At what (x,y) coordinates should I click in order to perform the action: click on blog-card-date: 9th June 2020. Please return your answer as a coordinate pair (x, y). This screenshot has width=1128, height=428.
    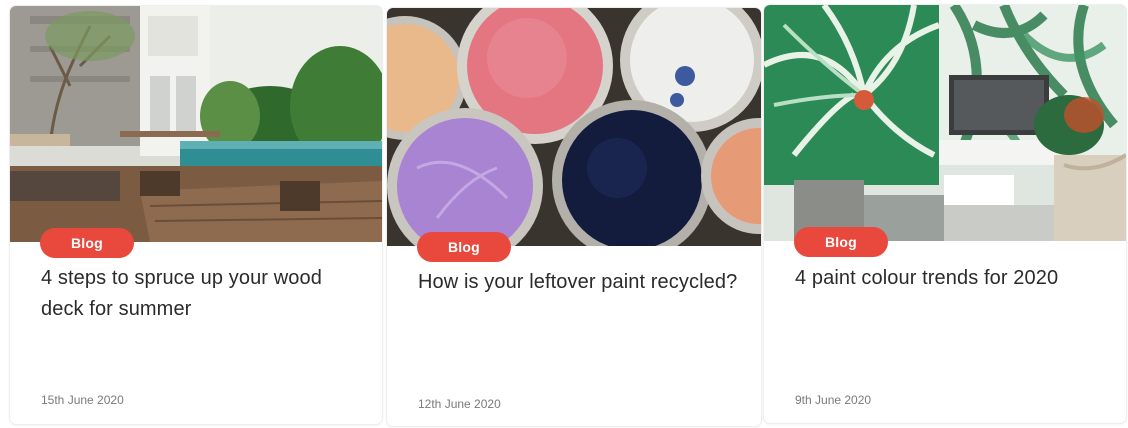
    Looking at the image, I should click on (833, 400).